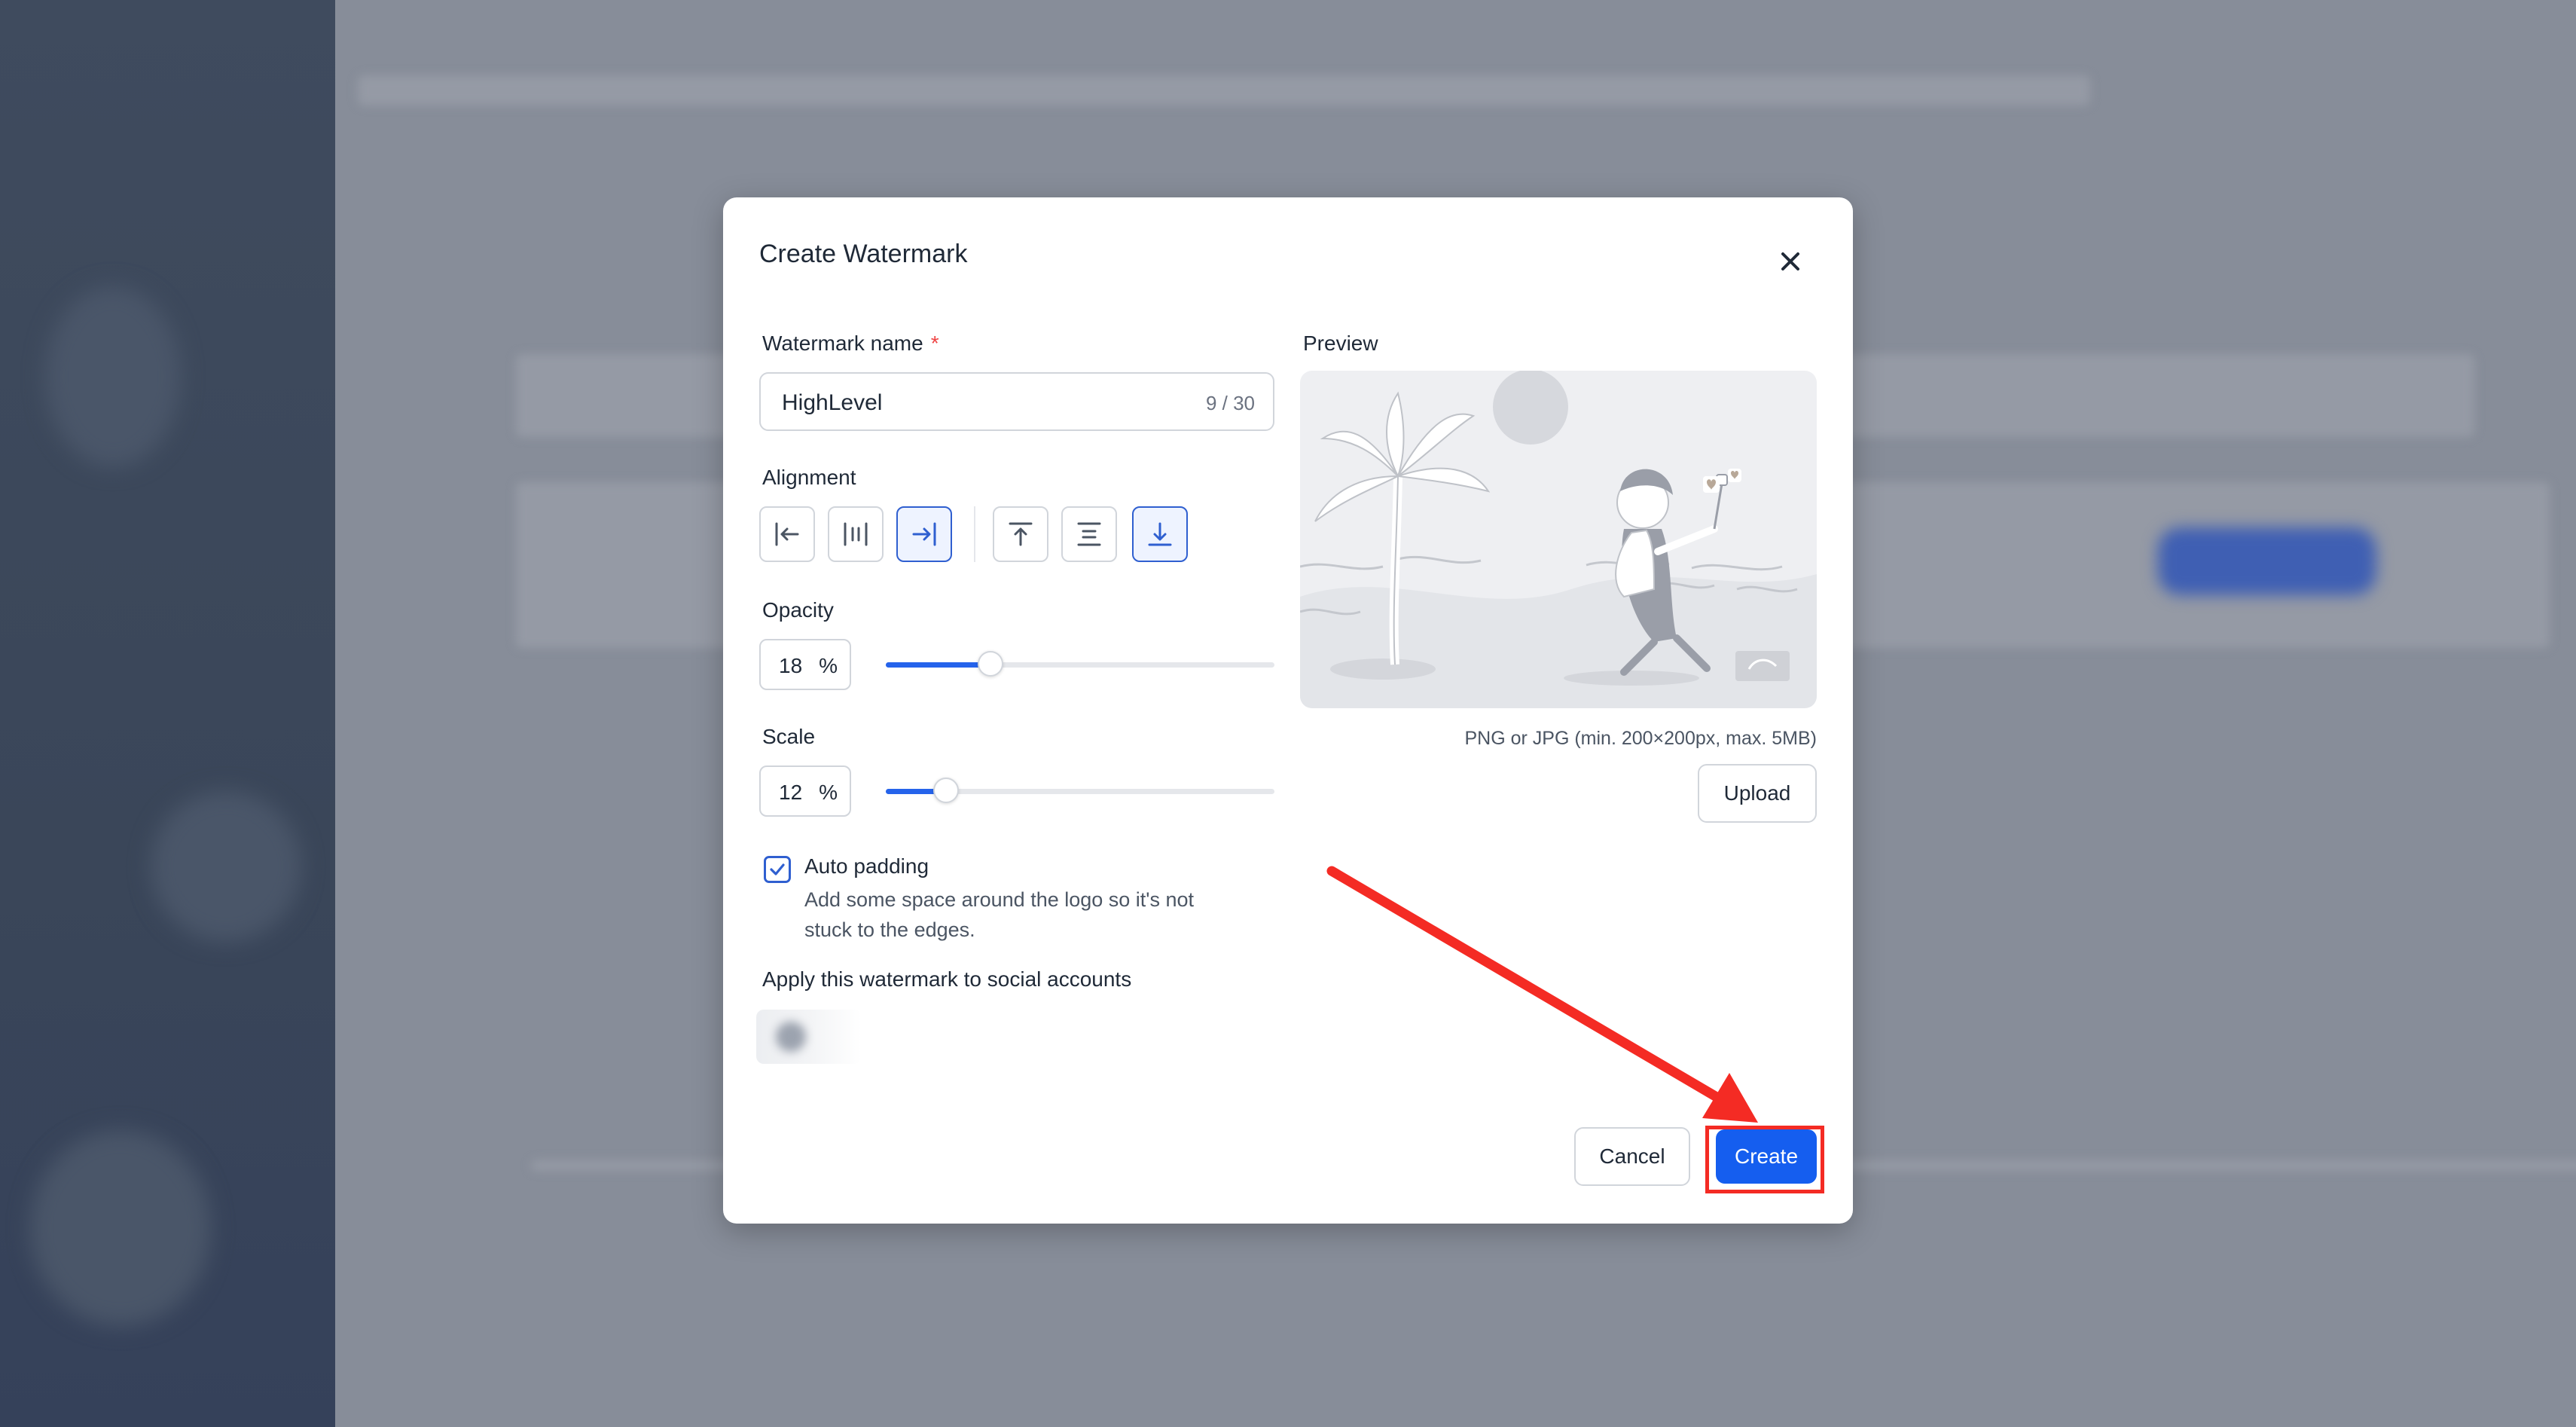 This screenshot has height=1427, width=2576. I want to click on align-middle-button, so click(1089, 534).